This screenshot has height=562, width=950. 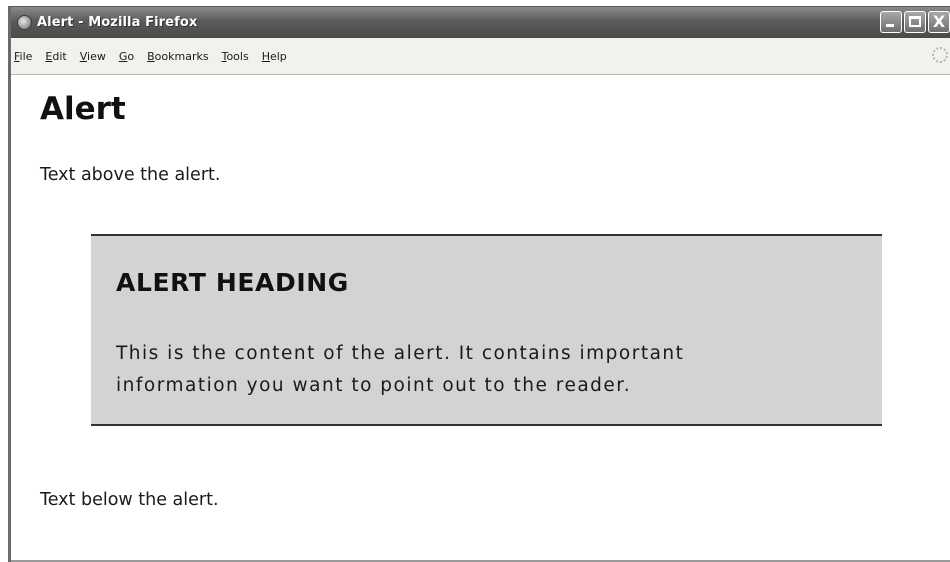 I want to click on menu-bookmarks: Bookmarks, so click(x=177, y=56).